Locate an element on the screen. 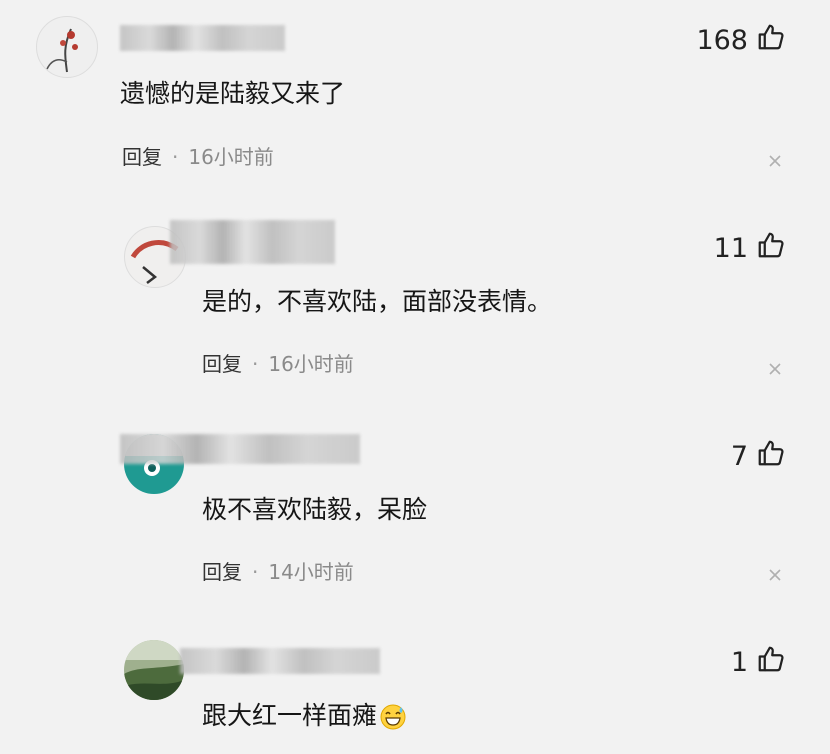 This screenshot has width=830, height=754. like-button: 168 is located at coordinates (741, 40).